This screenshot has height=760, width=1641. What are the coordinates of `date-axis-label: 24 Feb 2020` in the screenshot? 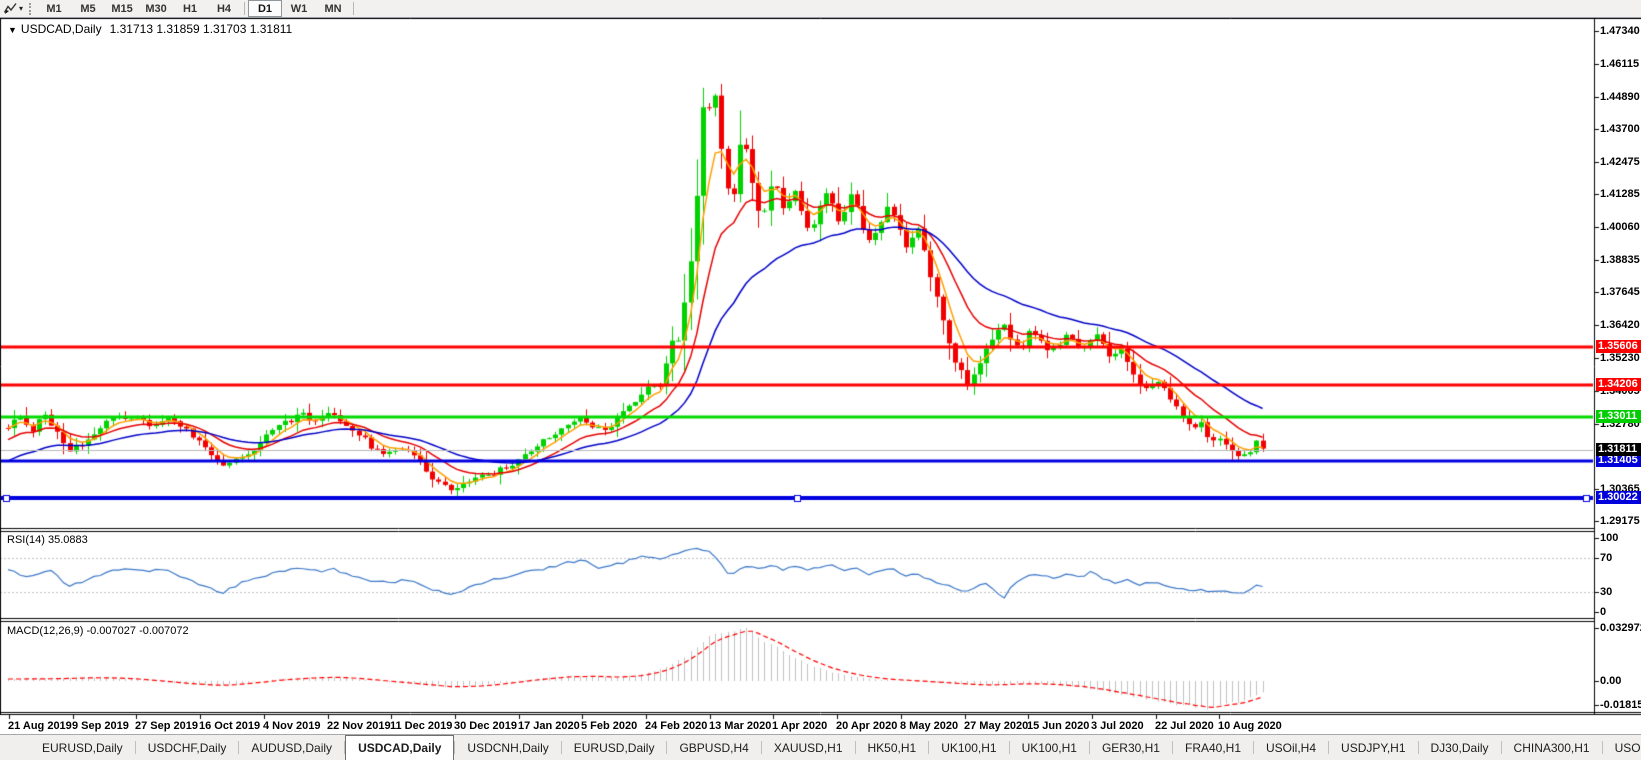 It's located at (676, 726).